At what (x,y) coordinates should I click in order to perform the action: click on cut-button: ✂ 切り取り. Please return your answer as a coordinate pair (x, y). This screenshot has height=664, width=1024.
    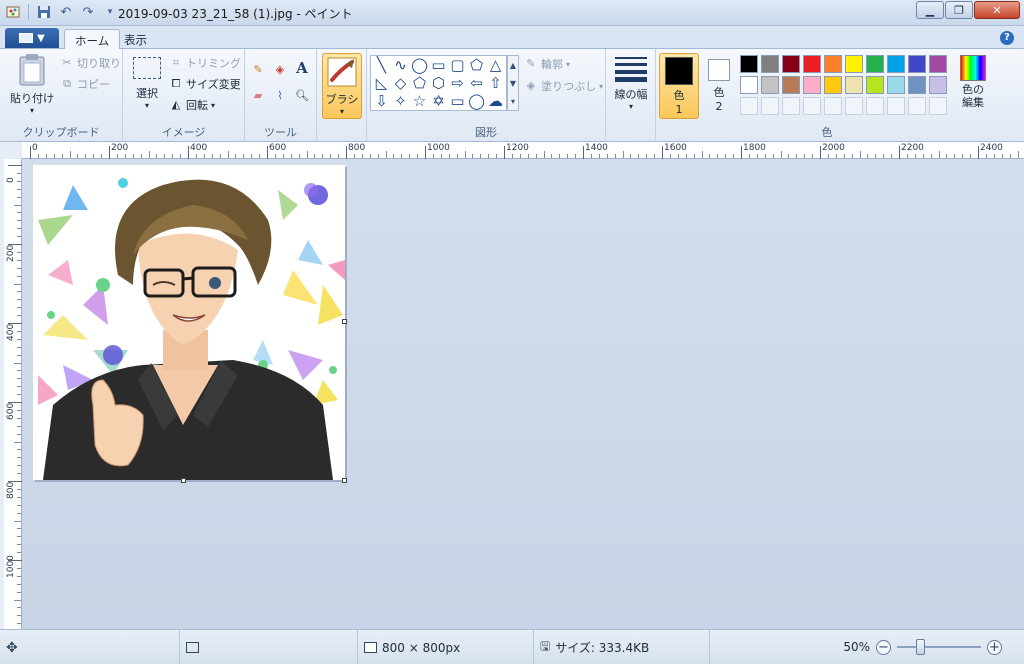
    Looking at the image, I should click on (90, 63).